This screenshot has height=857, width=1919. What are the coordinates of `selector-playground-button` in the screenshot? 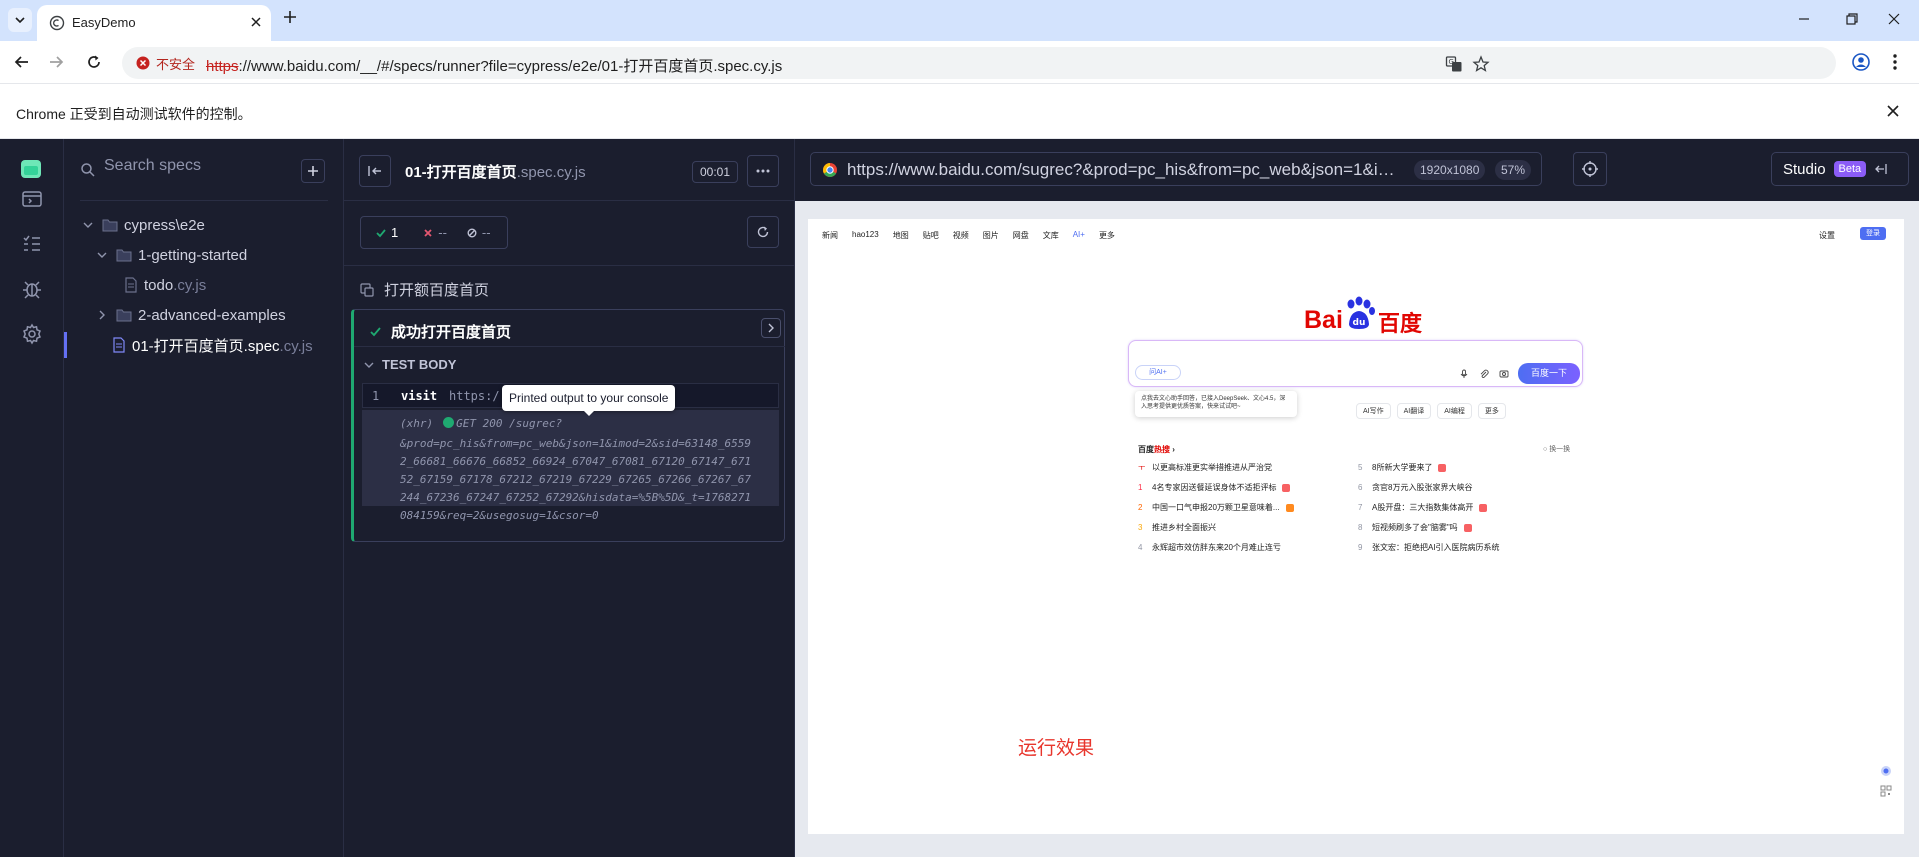 It's located at (1590, 169).